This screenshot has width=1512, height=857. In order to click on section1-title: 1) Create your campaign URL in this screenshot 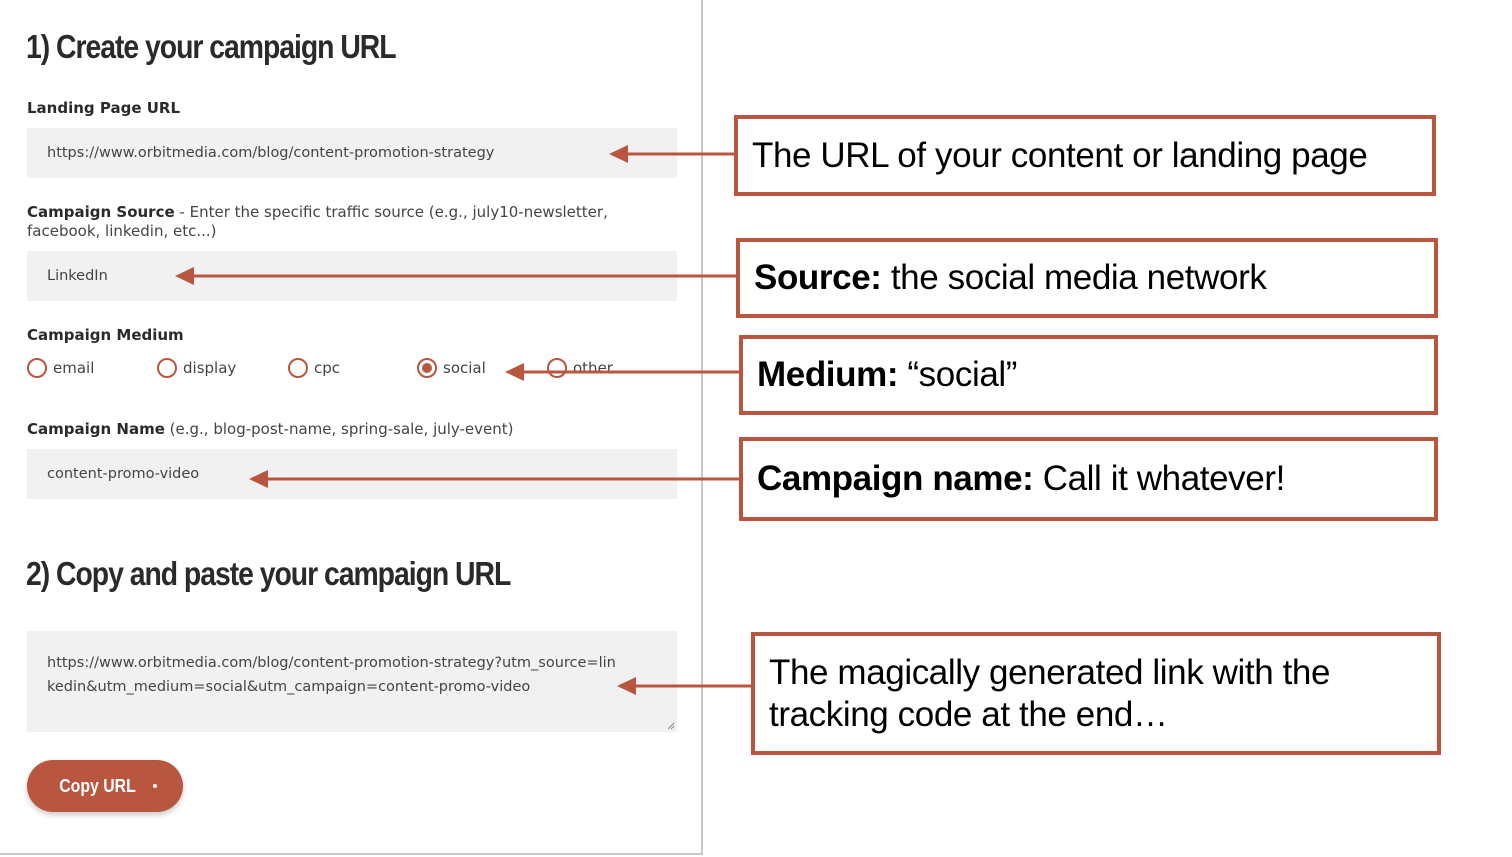, I will do `click(211, 46)`.